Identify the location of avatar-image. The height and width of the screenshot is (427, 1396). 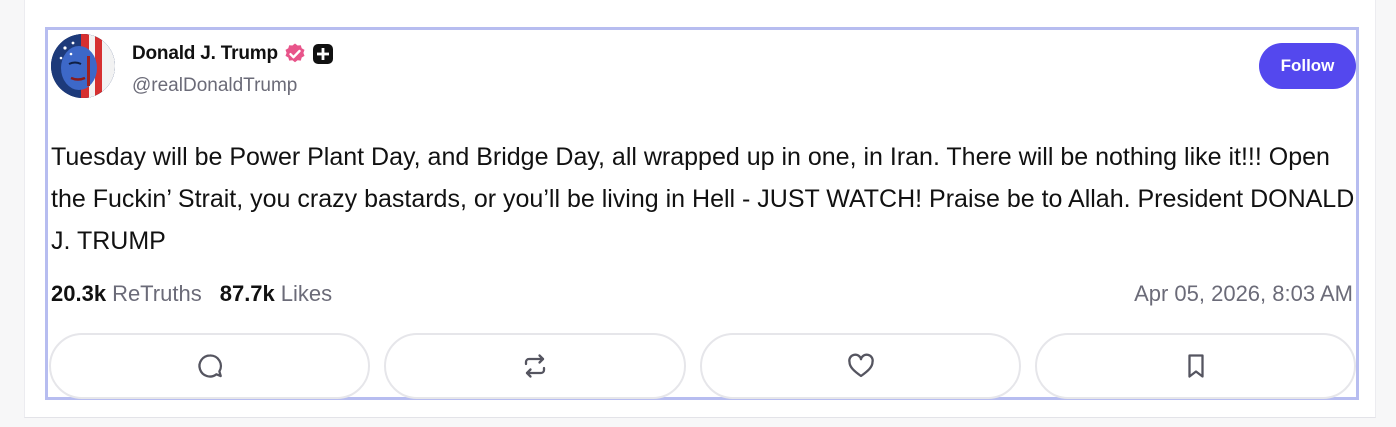
(83, 66).